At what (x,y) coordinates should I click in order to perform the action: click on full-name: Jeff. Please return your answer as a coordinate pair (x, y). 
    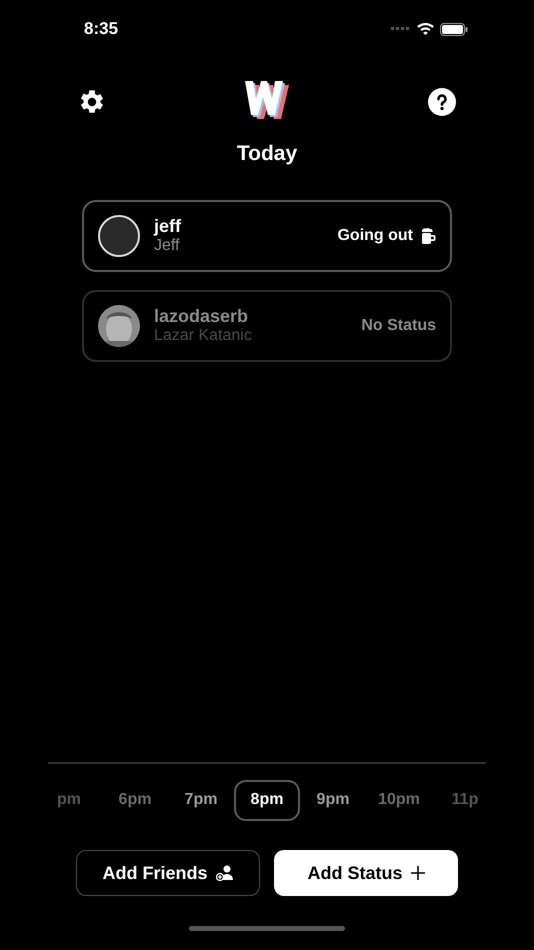
    Looking at the image, I should click on (167, 246).